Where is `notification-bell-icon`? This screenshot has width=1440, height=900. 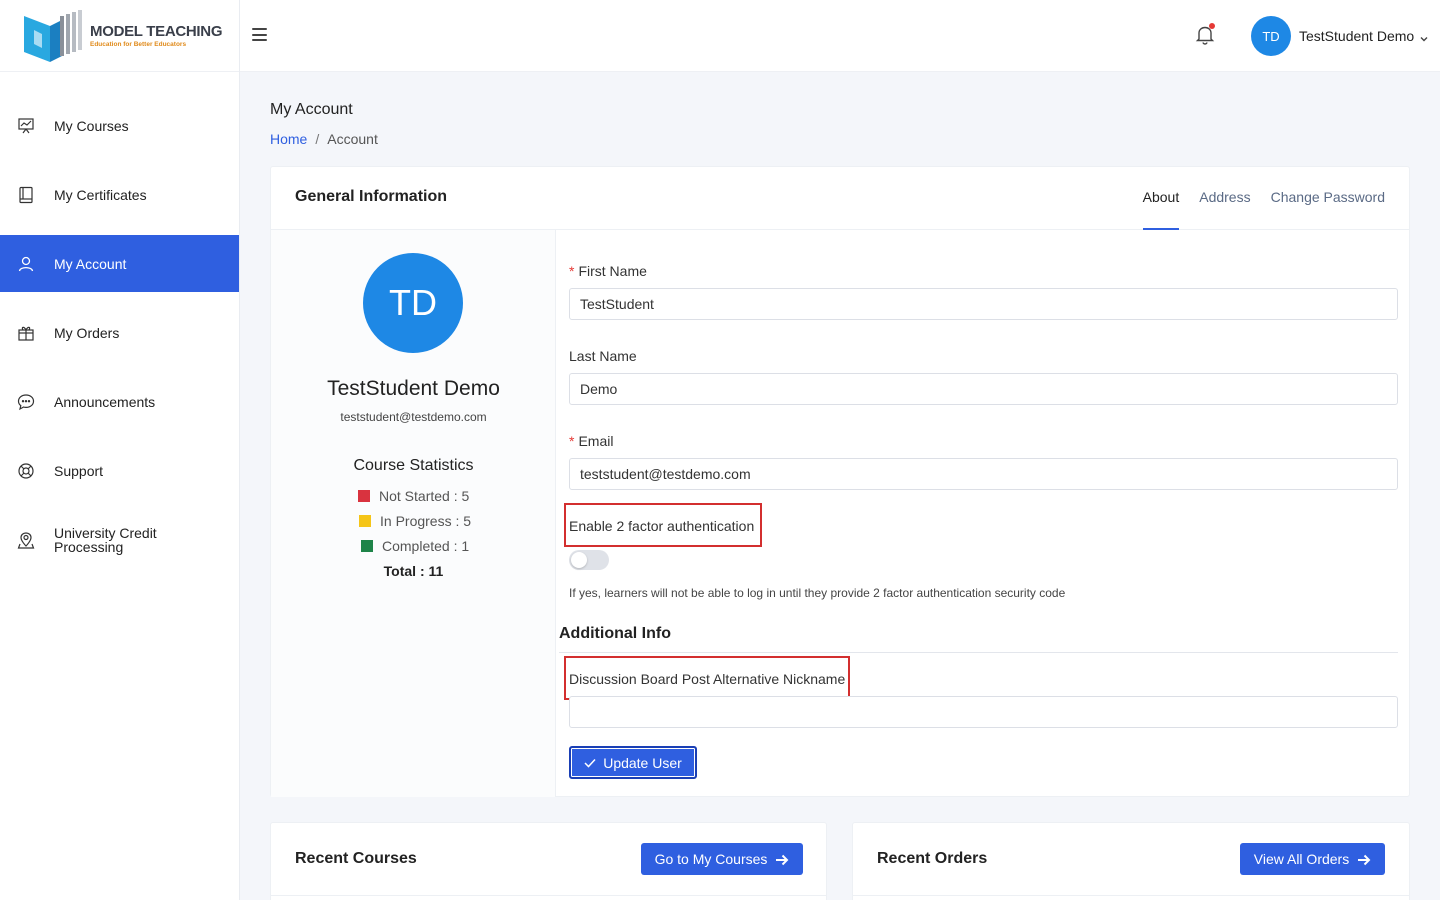
notification-bell-icon is located at coordinates (1205, 34).